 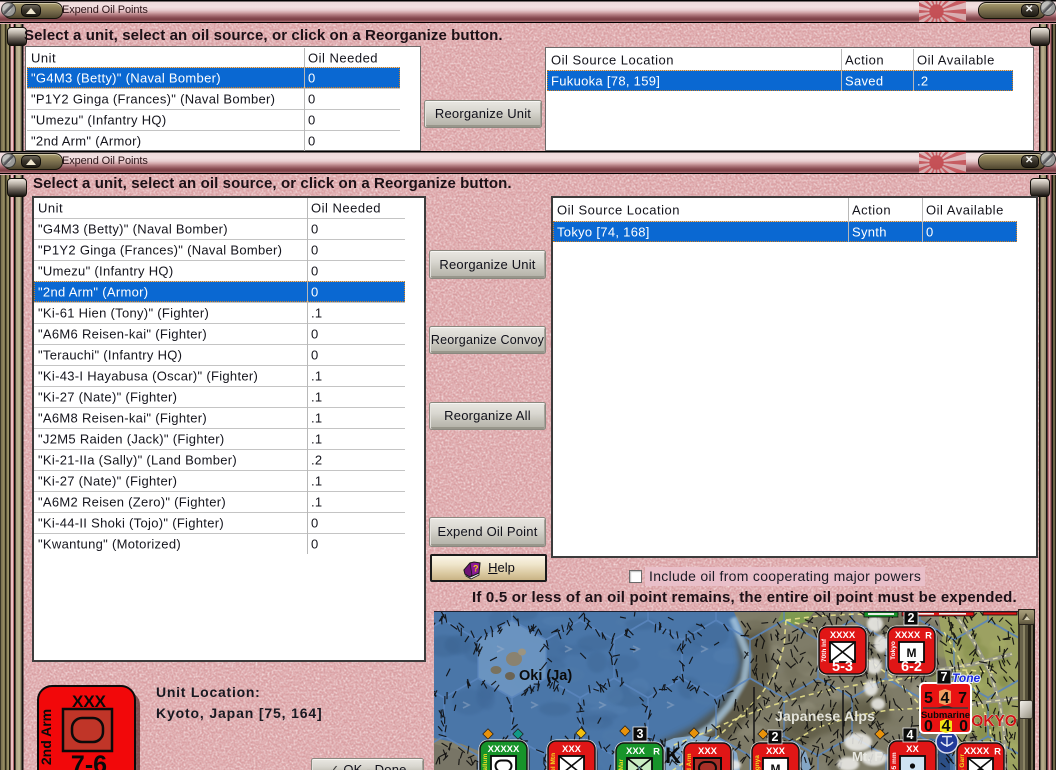 I want to click on svg-text: Japanese Alps, so click(x=825, y=716).